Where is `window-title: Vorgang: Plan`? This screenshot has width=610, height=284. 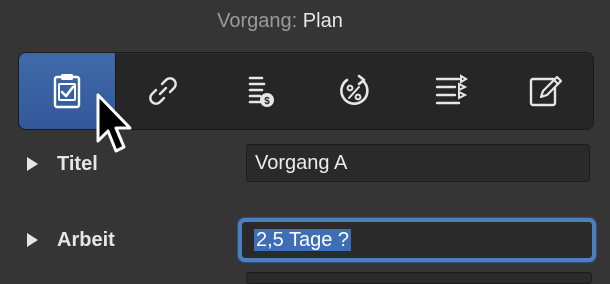
window-title: Vorgang: Plan is located at coordinates (280, 21).